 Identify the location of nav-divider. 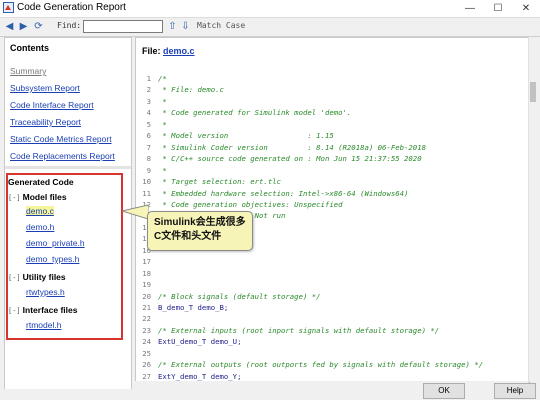
(68, 167).